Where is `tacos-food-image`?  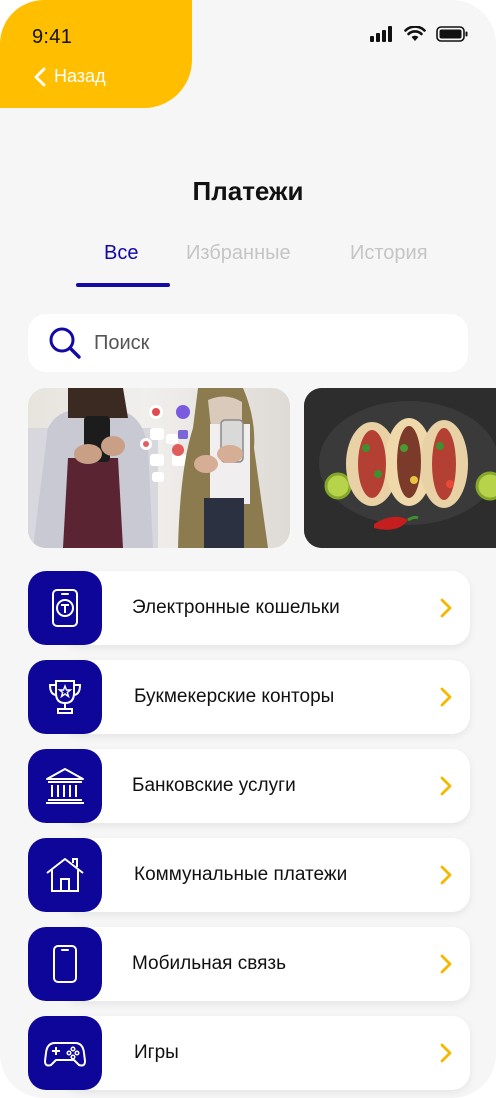
tacos-food-image is located at coordinates (400, 468).